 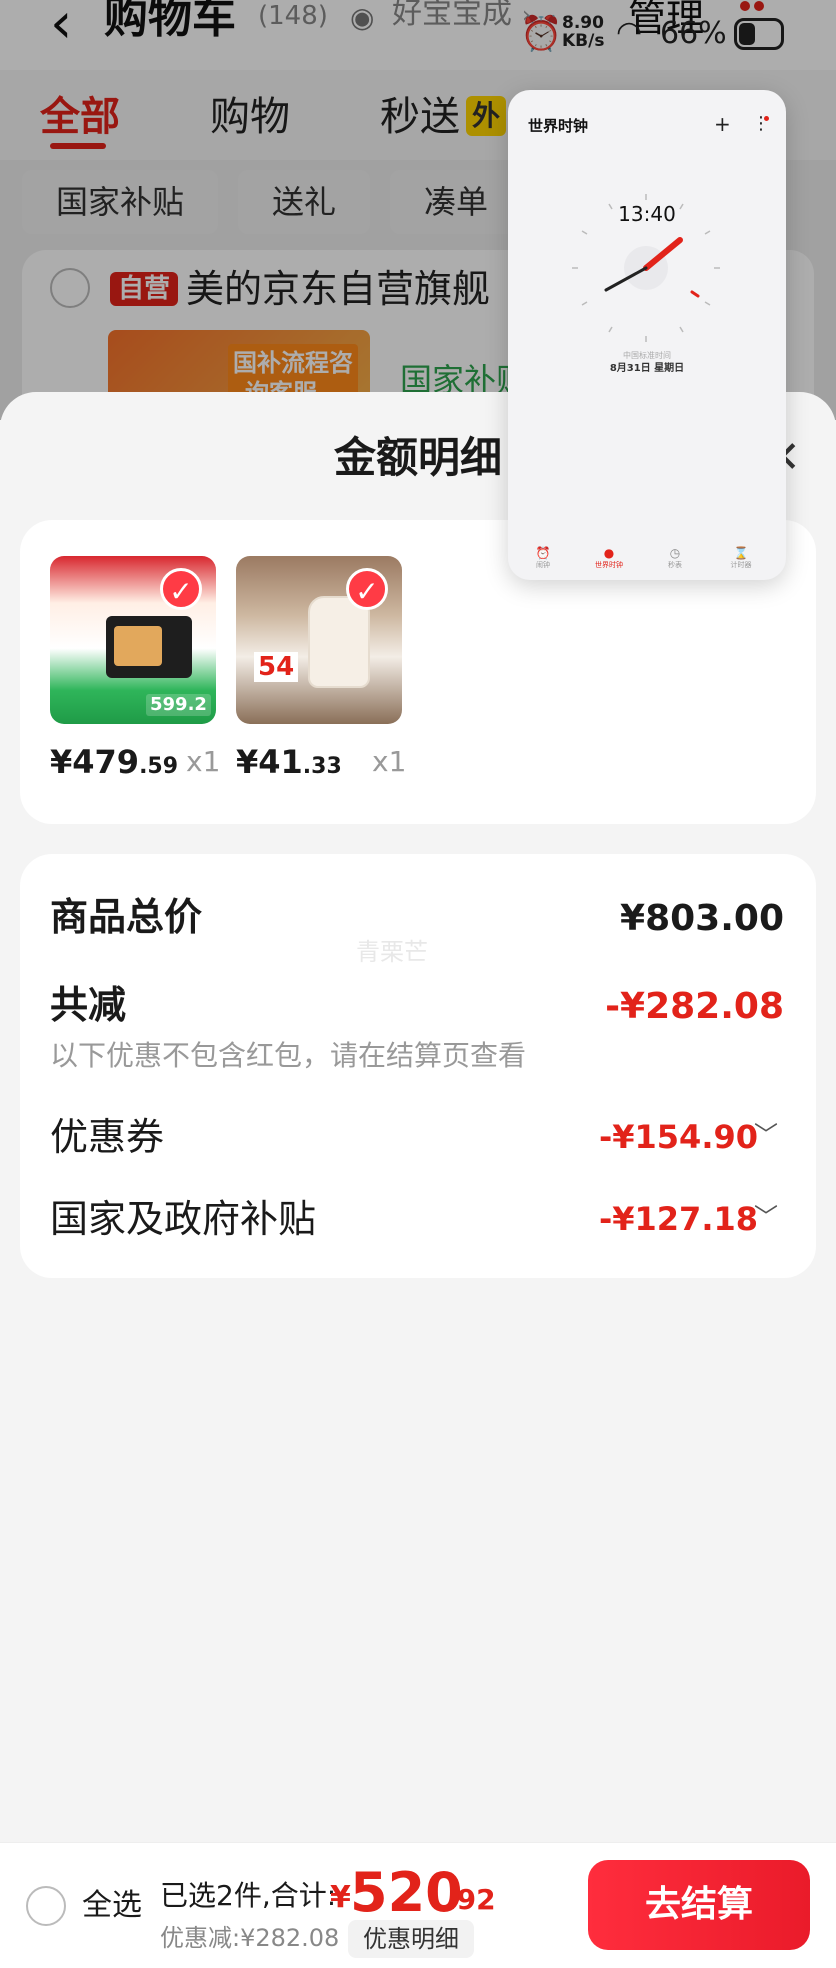 What do you see at coordinates (647, 355) in the screenshot?
I see `timezone-label: 中国标准时间` at bounding box center [647, 355].